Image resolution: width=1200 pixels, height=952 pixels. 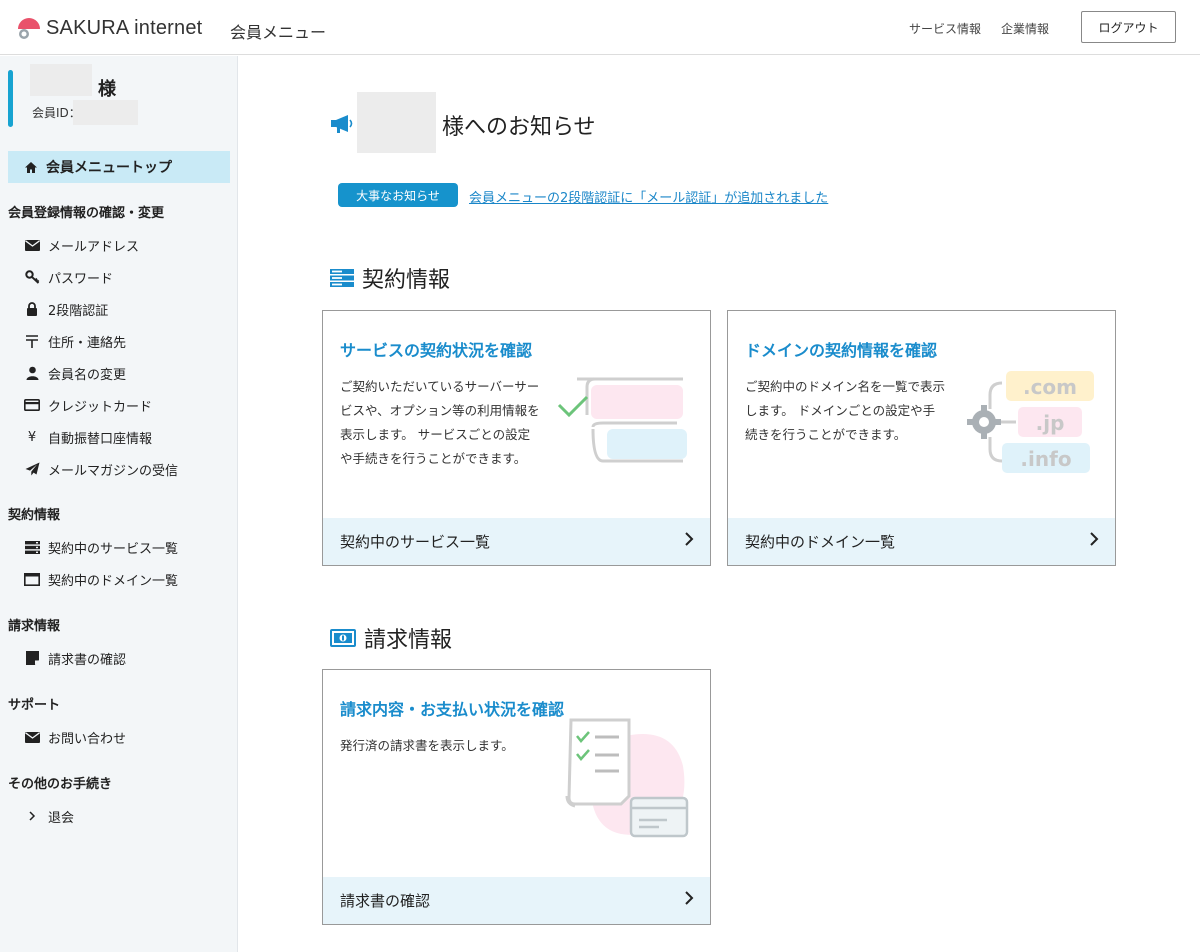 What do you see at coordinates (94, 247) in the screenshot?
I see `sidebar-item-label: メールアドレス` at bounding box center [94, 247].